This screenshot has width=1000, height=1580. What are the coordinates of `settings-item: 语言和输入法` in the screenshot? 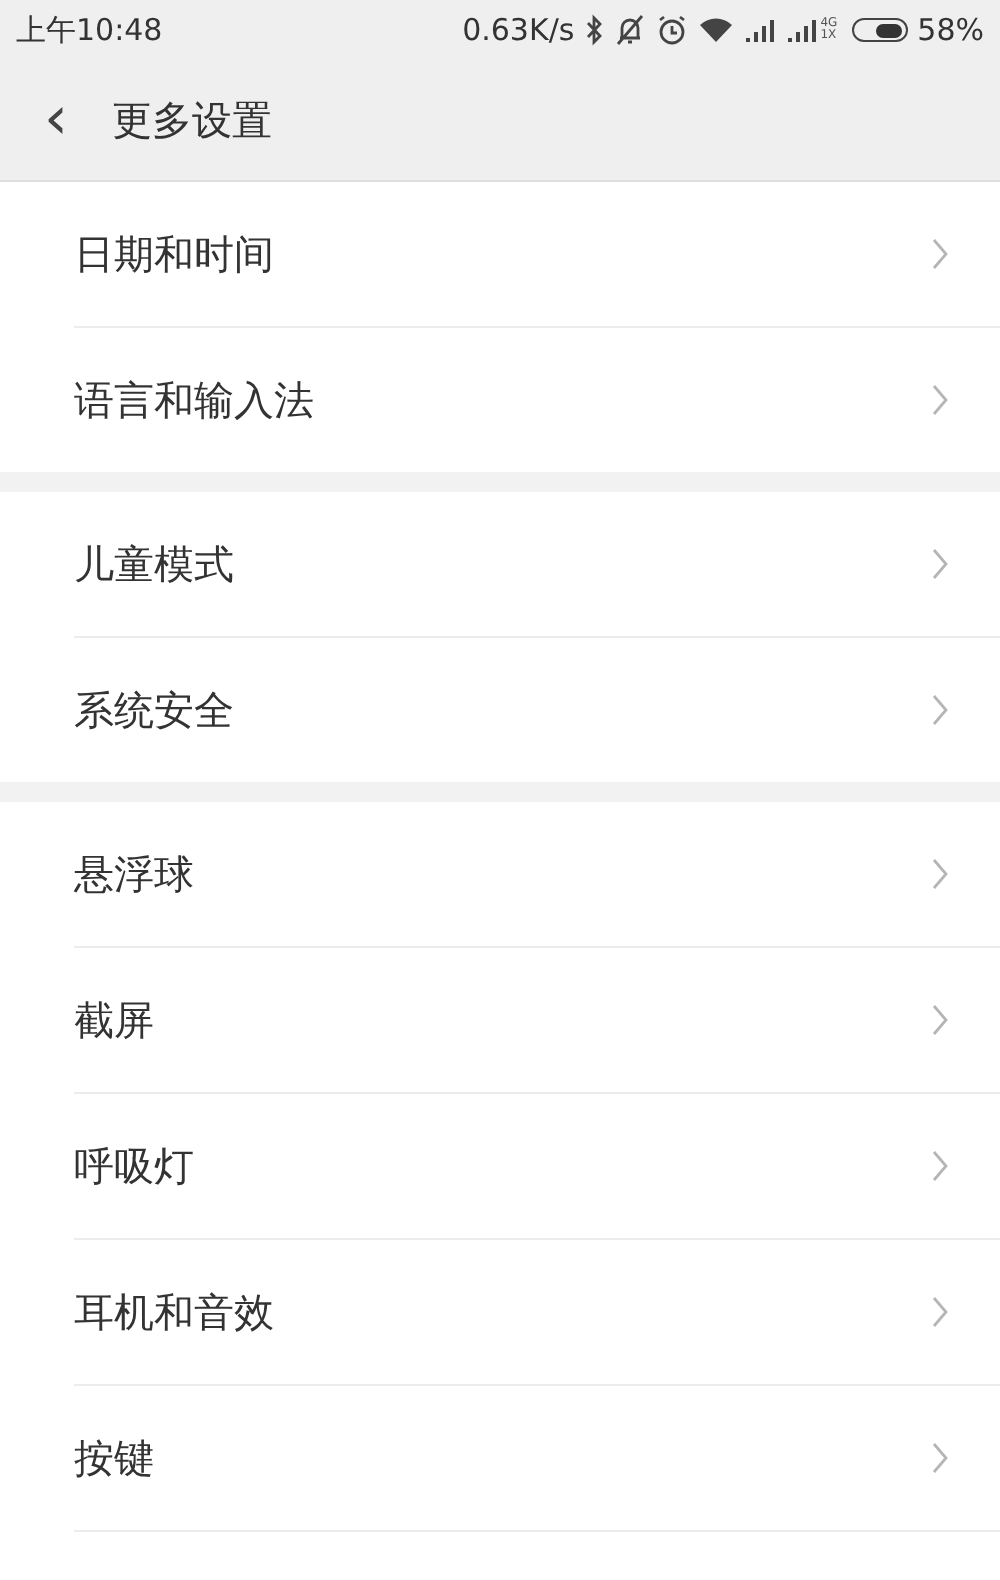 It's located at (537, 400).